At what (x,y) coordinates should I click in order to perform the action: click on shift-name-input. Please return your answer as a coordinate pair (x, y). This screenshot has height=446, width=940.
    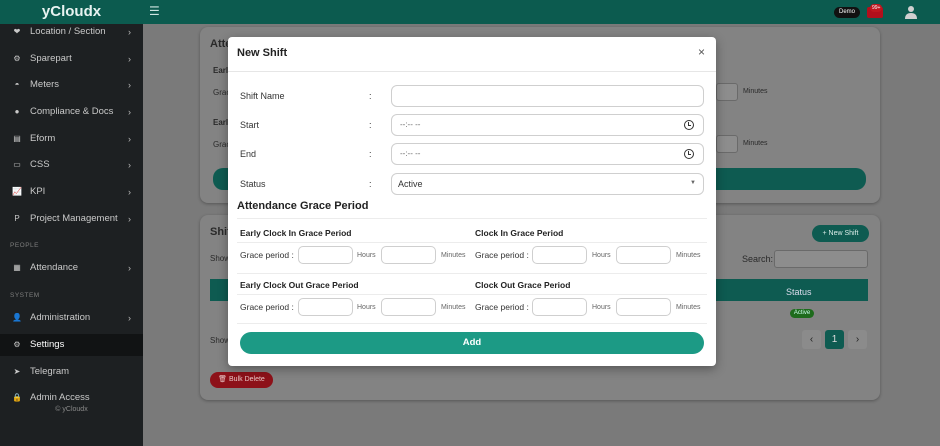
    Looking at the image, I should click on (547, 96).